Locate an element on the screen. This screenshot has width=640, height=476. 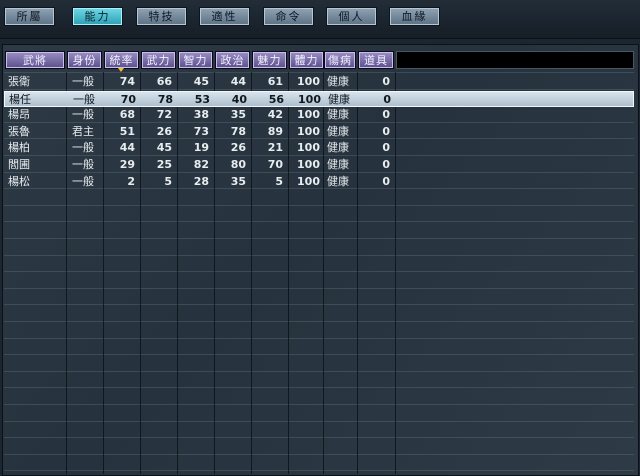
cell-politics: 78 is located at coordinates (238, 131).